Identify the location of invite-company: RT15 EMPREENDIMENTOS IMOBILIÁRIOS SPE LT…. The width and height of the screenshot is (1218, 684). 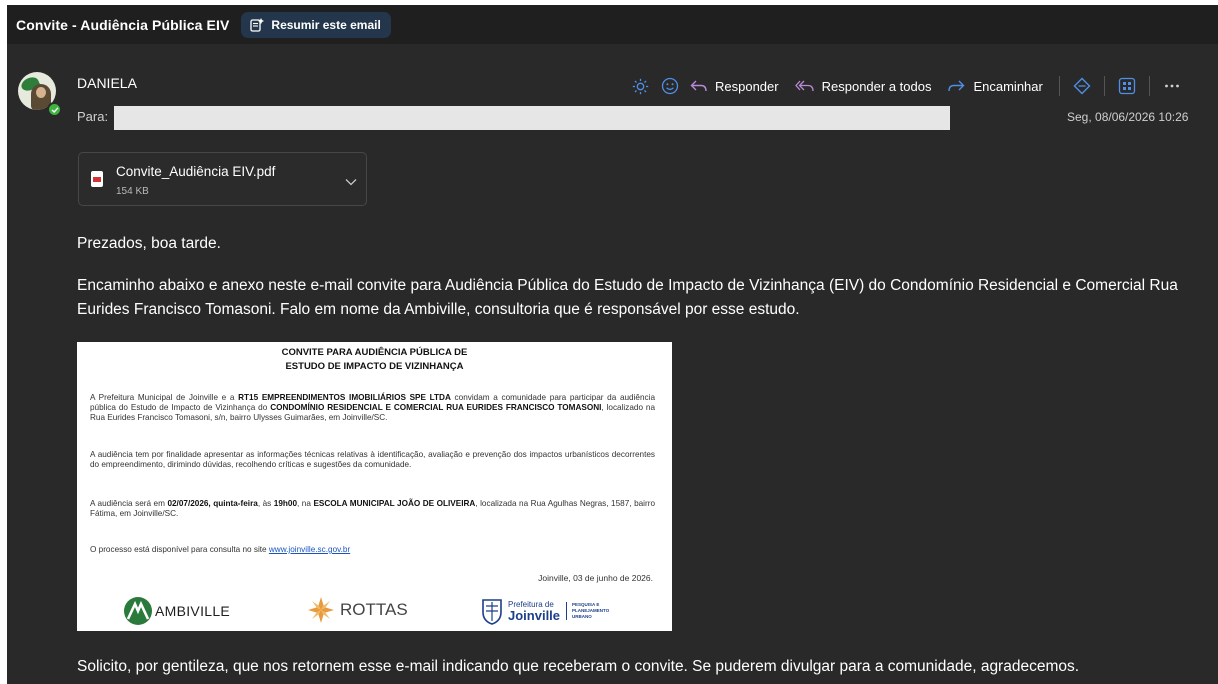
(344, 397).